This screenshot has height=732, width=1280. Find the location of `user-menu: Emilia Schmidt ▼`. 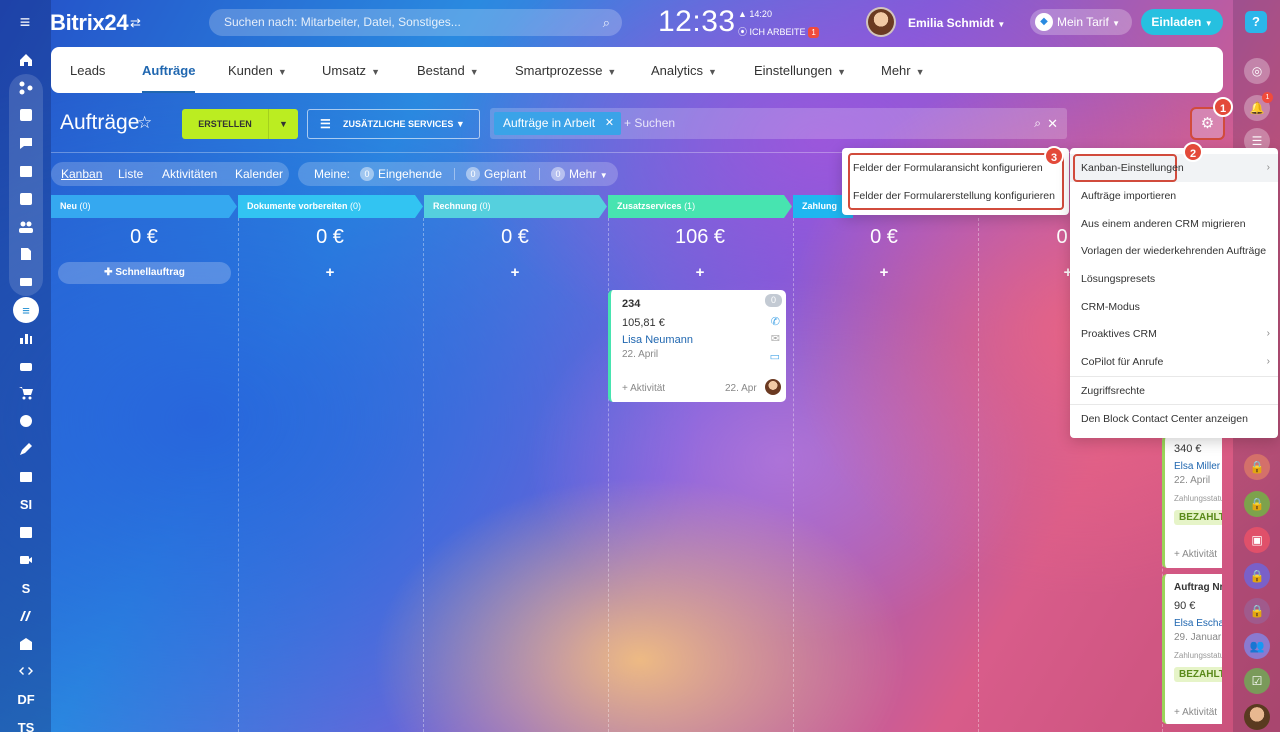

user-menu: Emilia Schmidt ▼ is located at coordinates (956, 23).